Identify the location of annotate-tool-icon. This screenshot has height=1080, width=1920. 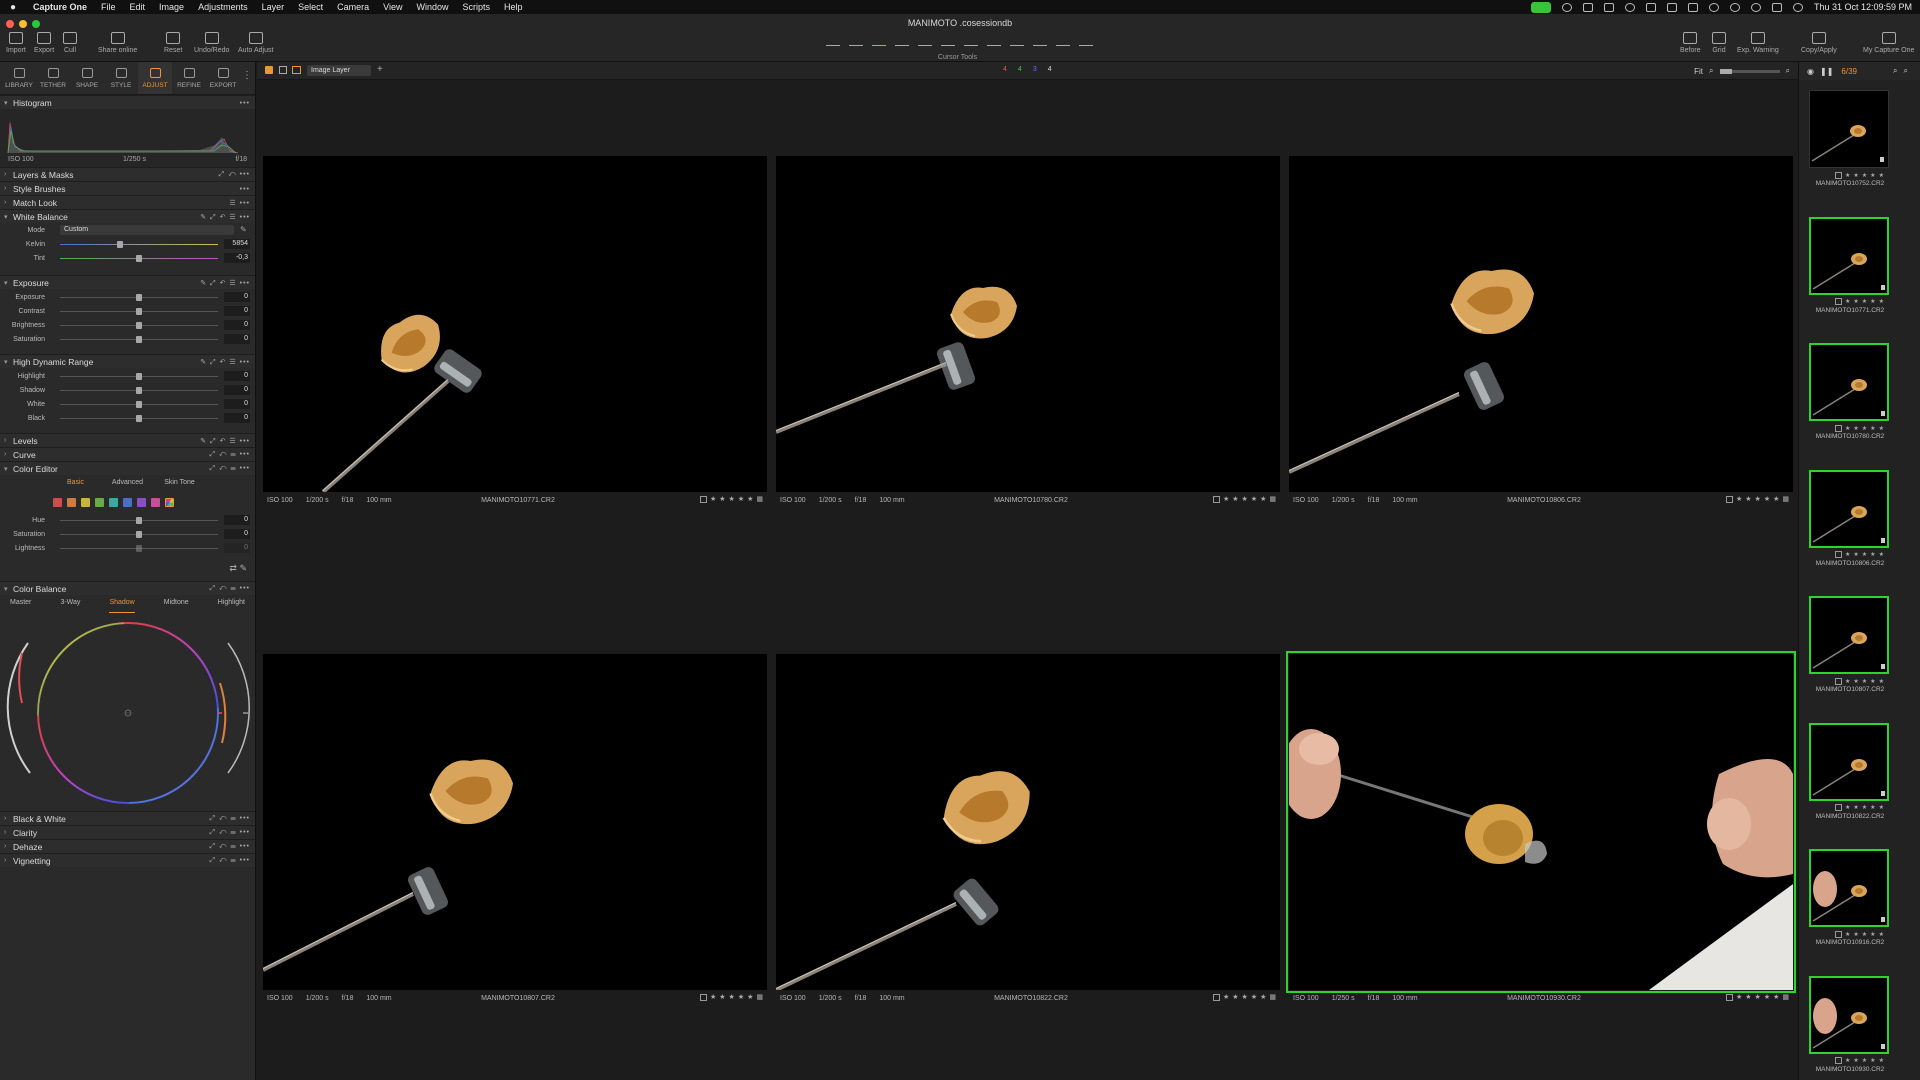
(1086, 41).